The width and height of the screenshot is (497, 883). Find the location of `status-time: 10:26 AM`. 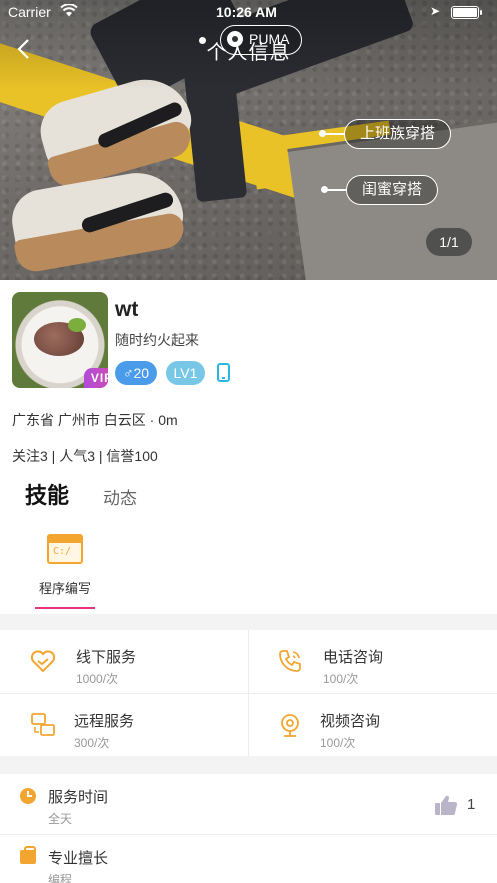

status-time: 10:26 AM is located at coordinates (246, 12).